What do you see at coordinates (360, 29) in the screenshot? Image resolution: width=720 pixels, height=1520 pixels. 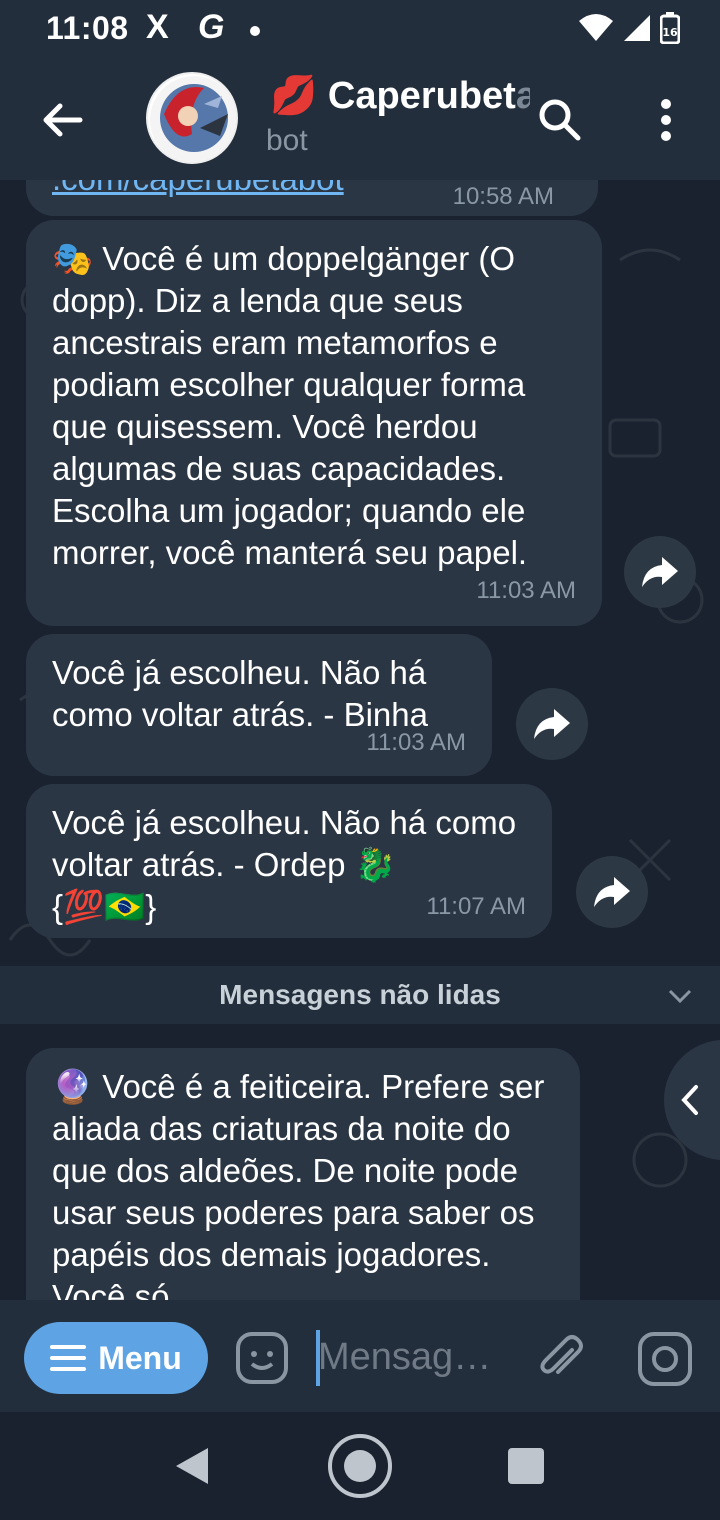 I see `status-bar: 11:08 X G 16` at bounding box center [360, 29].